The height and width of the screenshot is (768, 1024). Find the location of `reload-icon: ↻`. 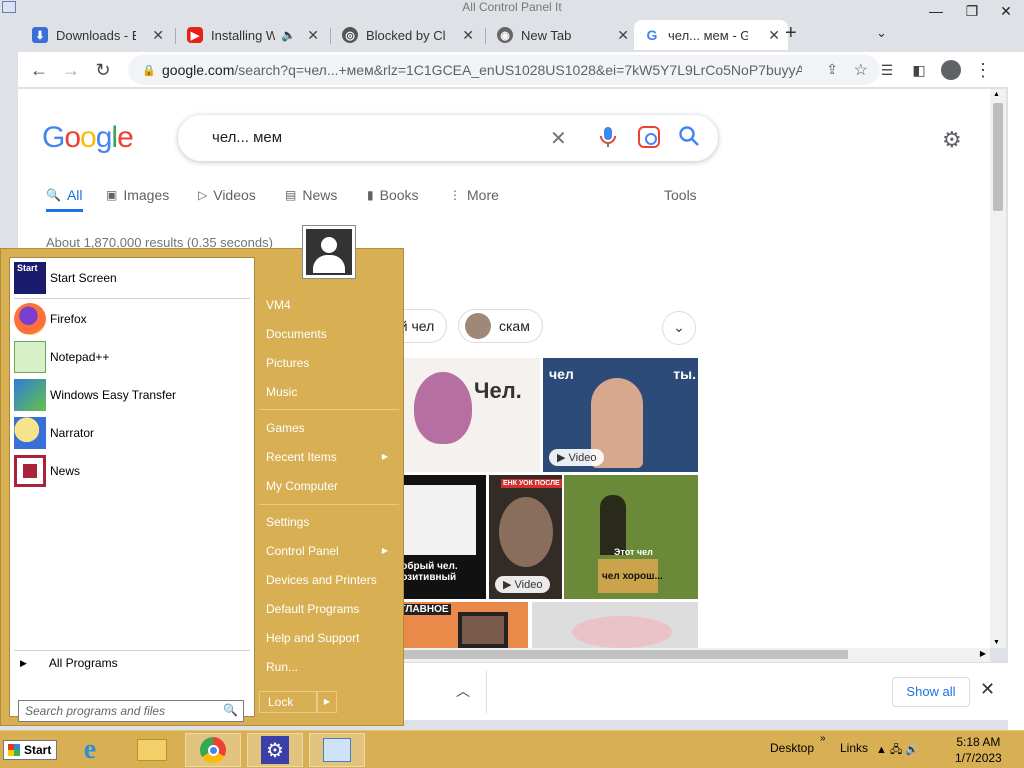

reload-icon: ↻ is located at coordinates (103, 70).